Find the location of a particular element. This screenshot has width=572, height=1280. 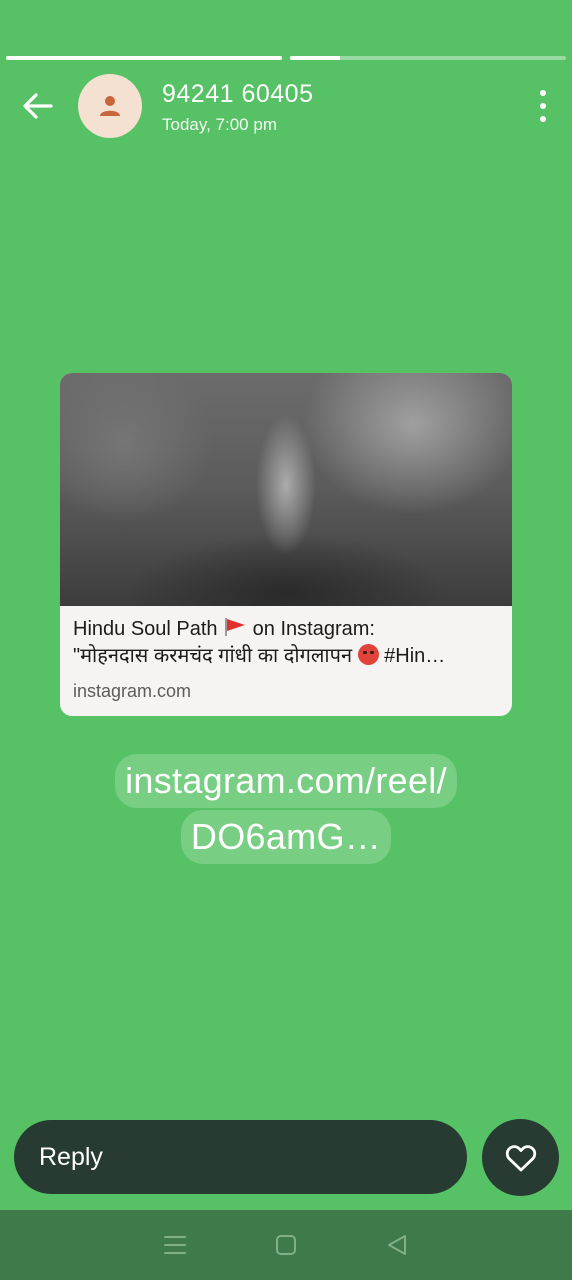

like-button is located at coordinates (520, 1157).